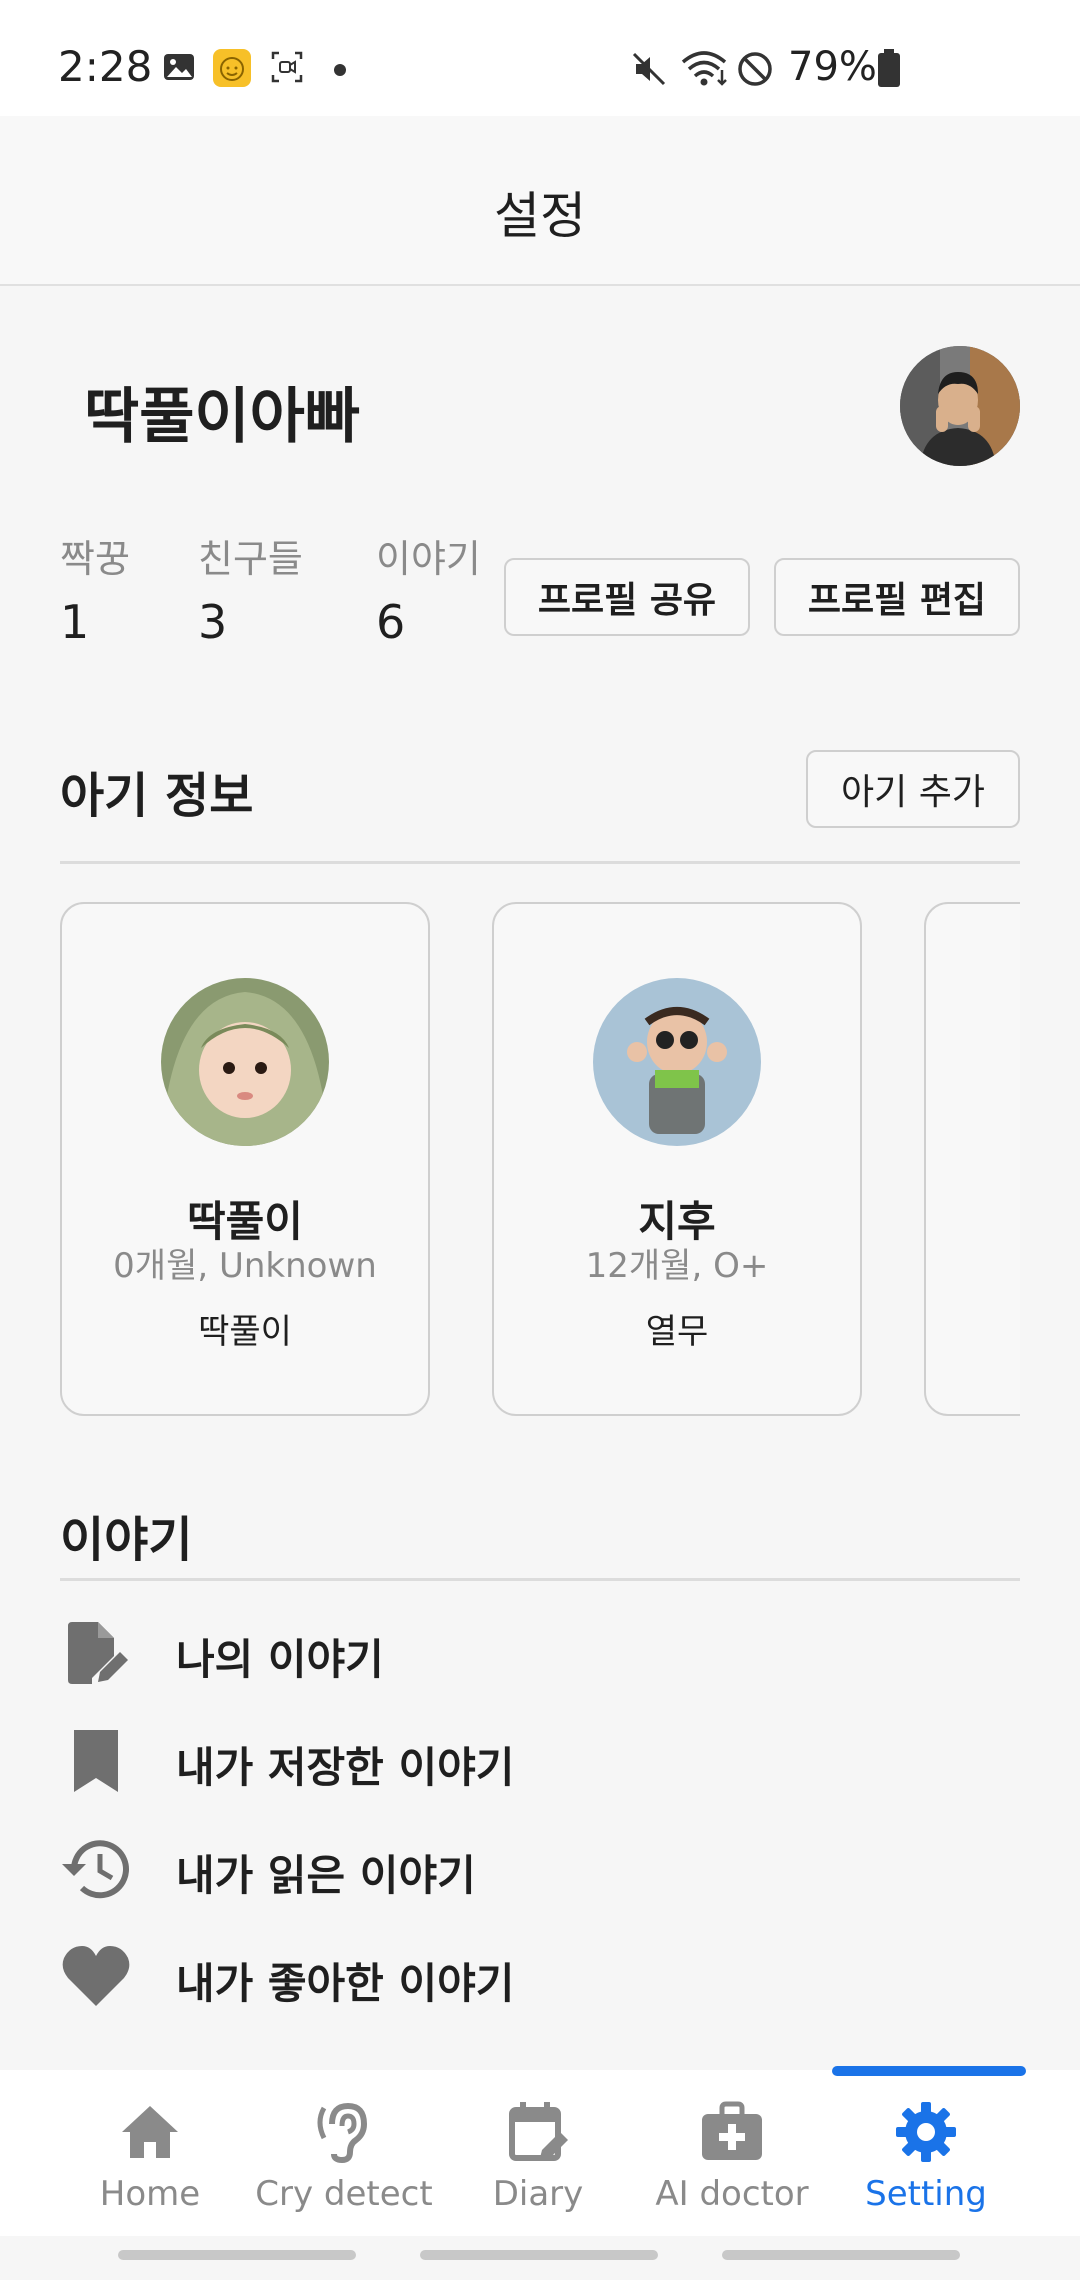 Image resolution: width=1080 pixels, height=2280 pixels. What do you see at coordinates (105, 66) in the screenshot?
I see `status-time: 2:28` at bounding box center [105, 66].